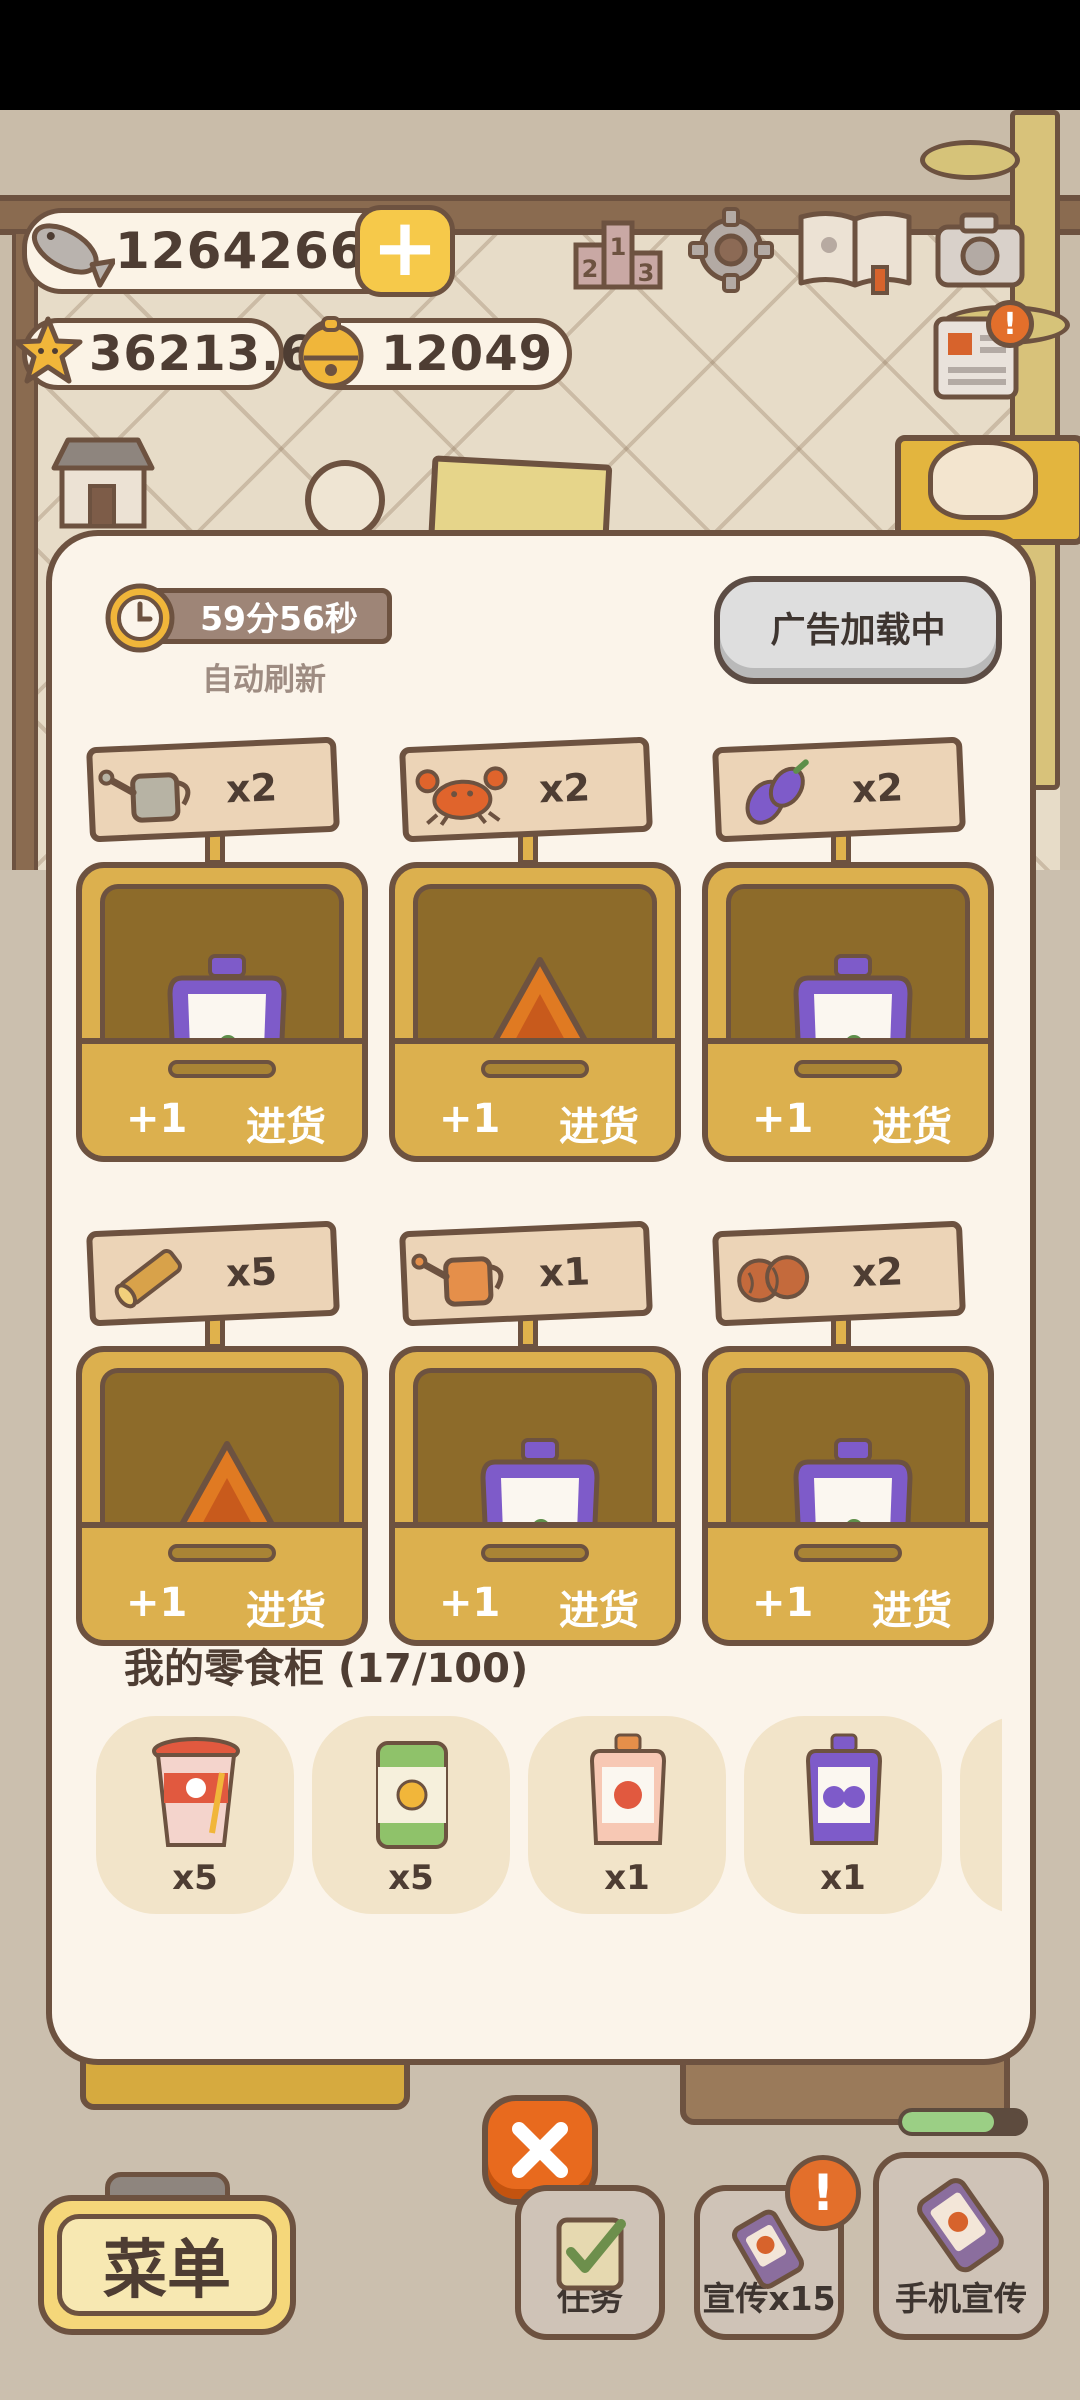  I want to click on ad-button-label: 广告加载中, so click(858, 630).